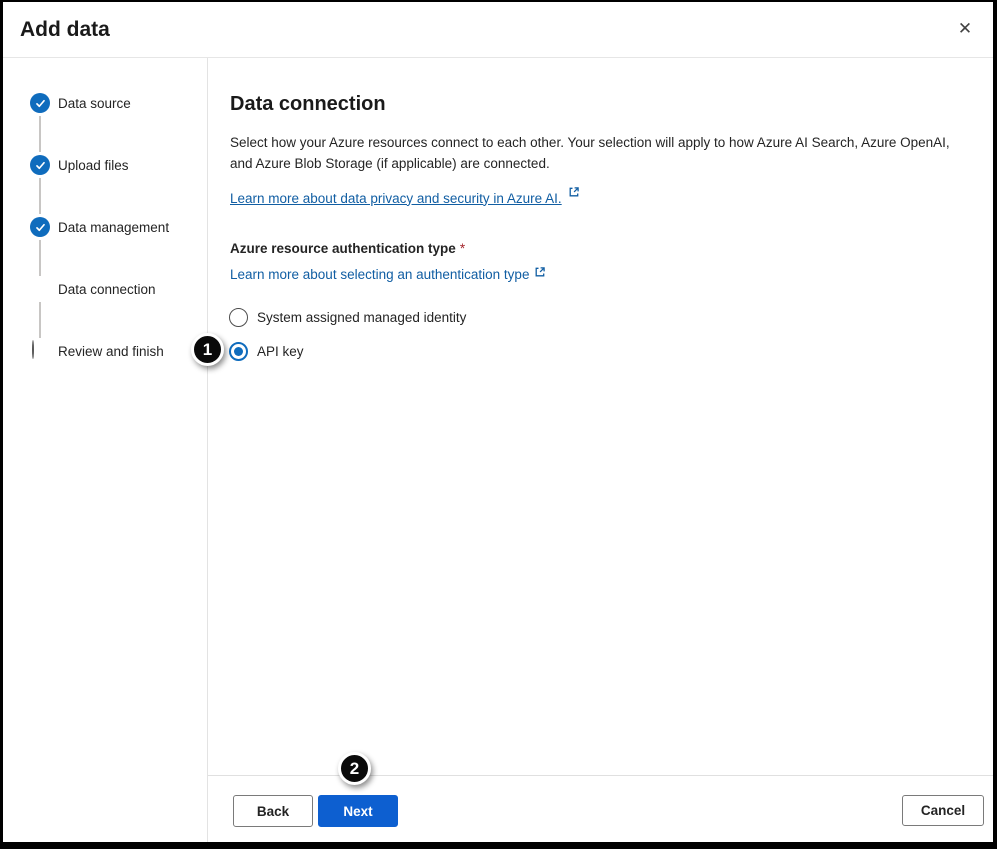 This screenshot has width=997, height=849. What do you see at coordinates (273, 811) in the screenshot?
I see `back-button: Back` at bounding box center [273, 811].